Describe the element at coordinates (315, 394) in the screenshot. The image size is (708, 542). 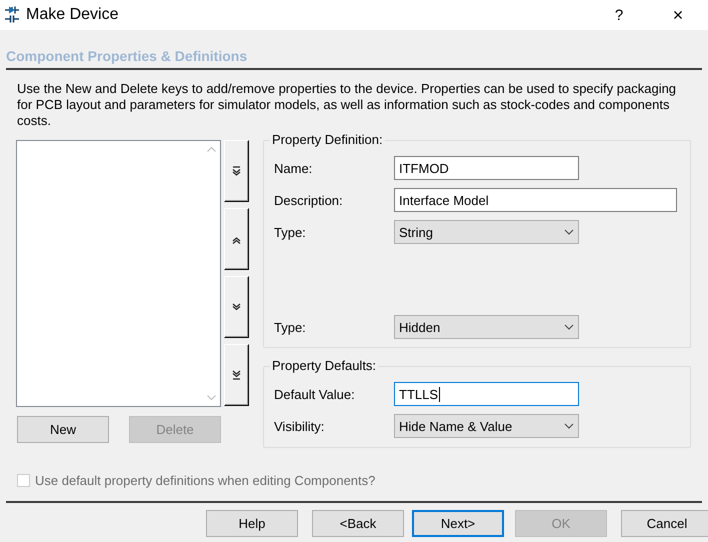
I see `field-label: Default Value:` at that location.